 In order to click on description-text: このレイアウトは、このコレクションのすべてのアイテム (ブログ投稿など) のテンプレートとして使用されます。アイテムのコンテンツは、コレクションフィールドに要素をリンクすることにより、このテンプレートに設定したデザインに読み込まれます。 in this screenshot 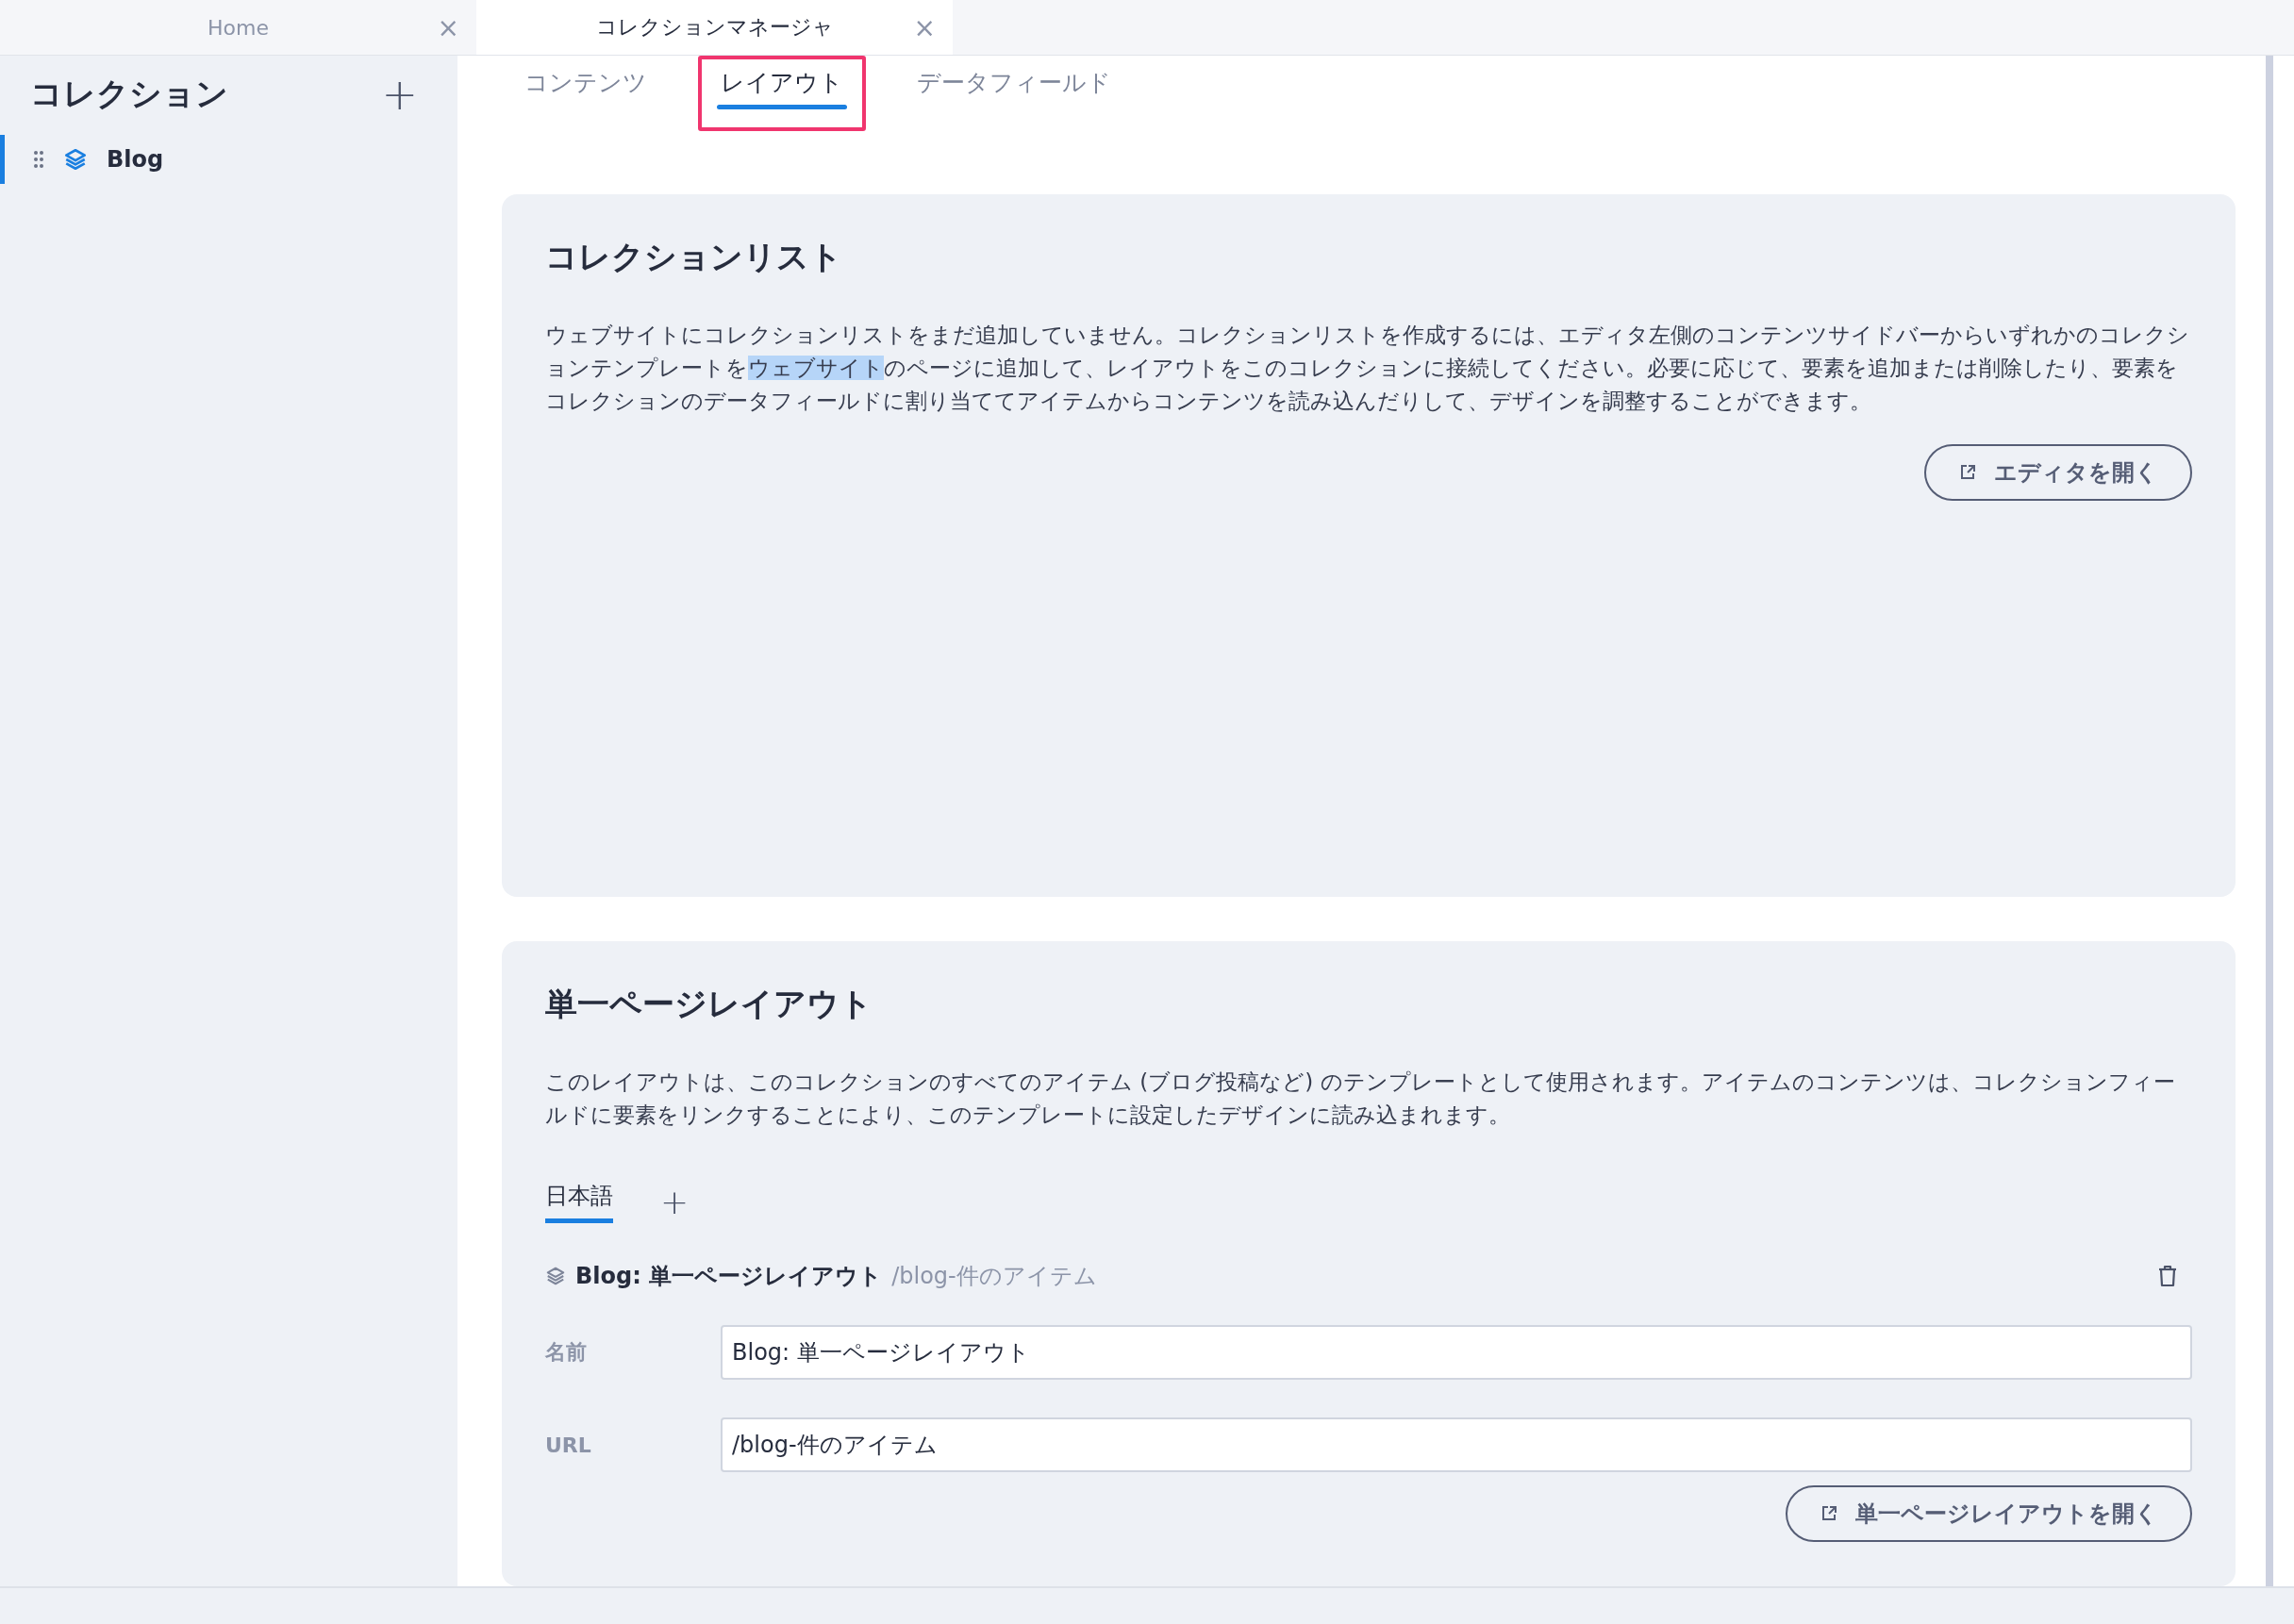, I will do `click(1360, 1099)`.